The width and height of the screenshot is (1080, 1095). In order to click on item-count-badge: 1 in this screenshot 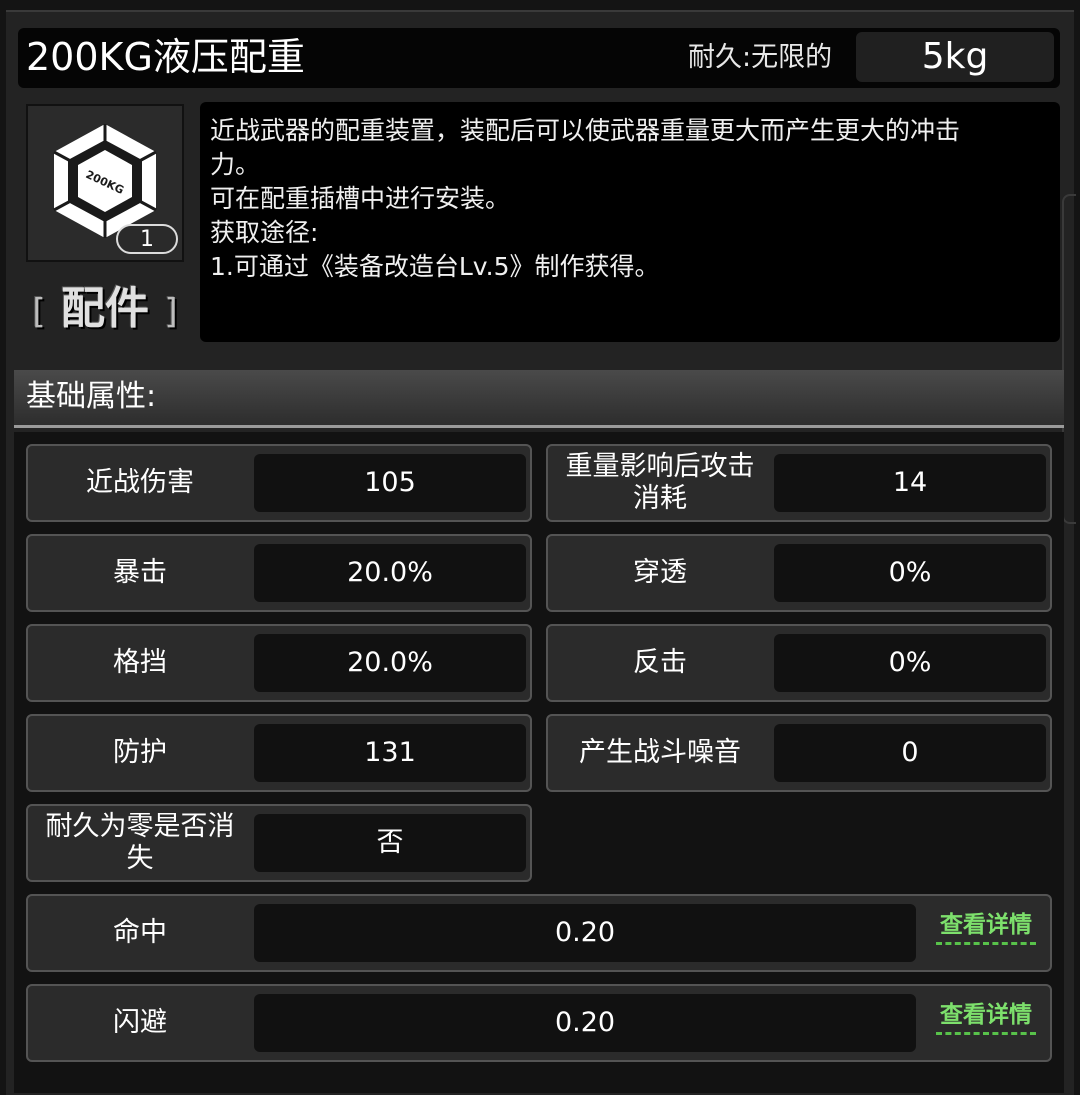, I will do `click(147, 239)`.